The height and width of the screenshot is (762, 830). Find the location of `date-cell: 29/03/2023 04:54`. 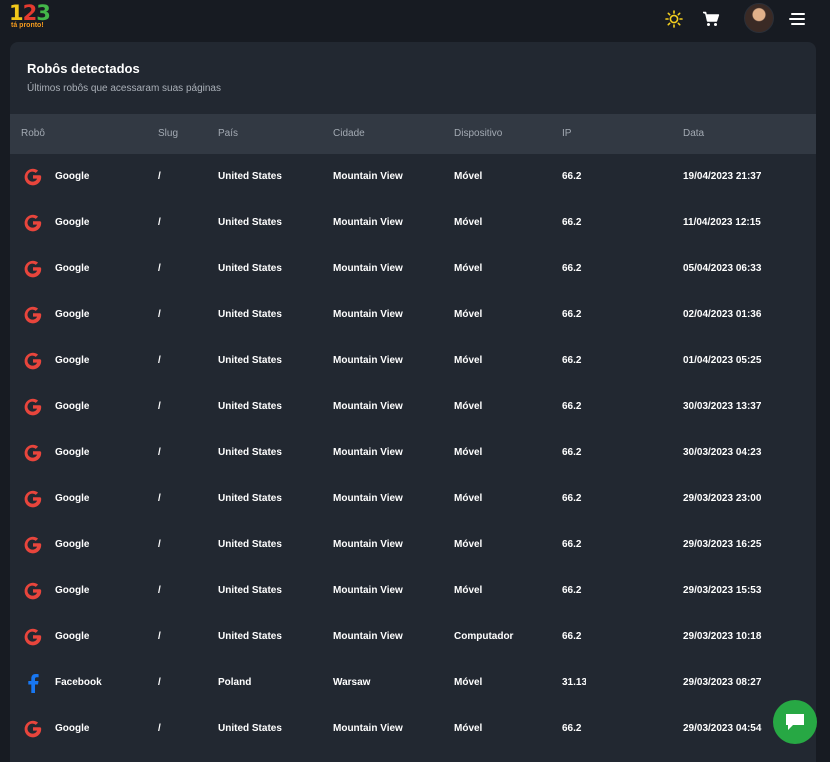

date-cell: 29/03/2023 04:54 is located at coordinates (722, 728).